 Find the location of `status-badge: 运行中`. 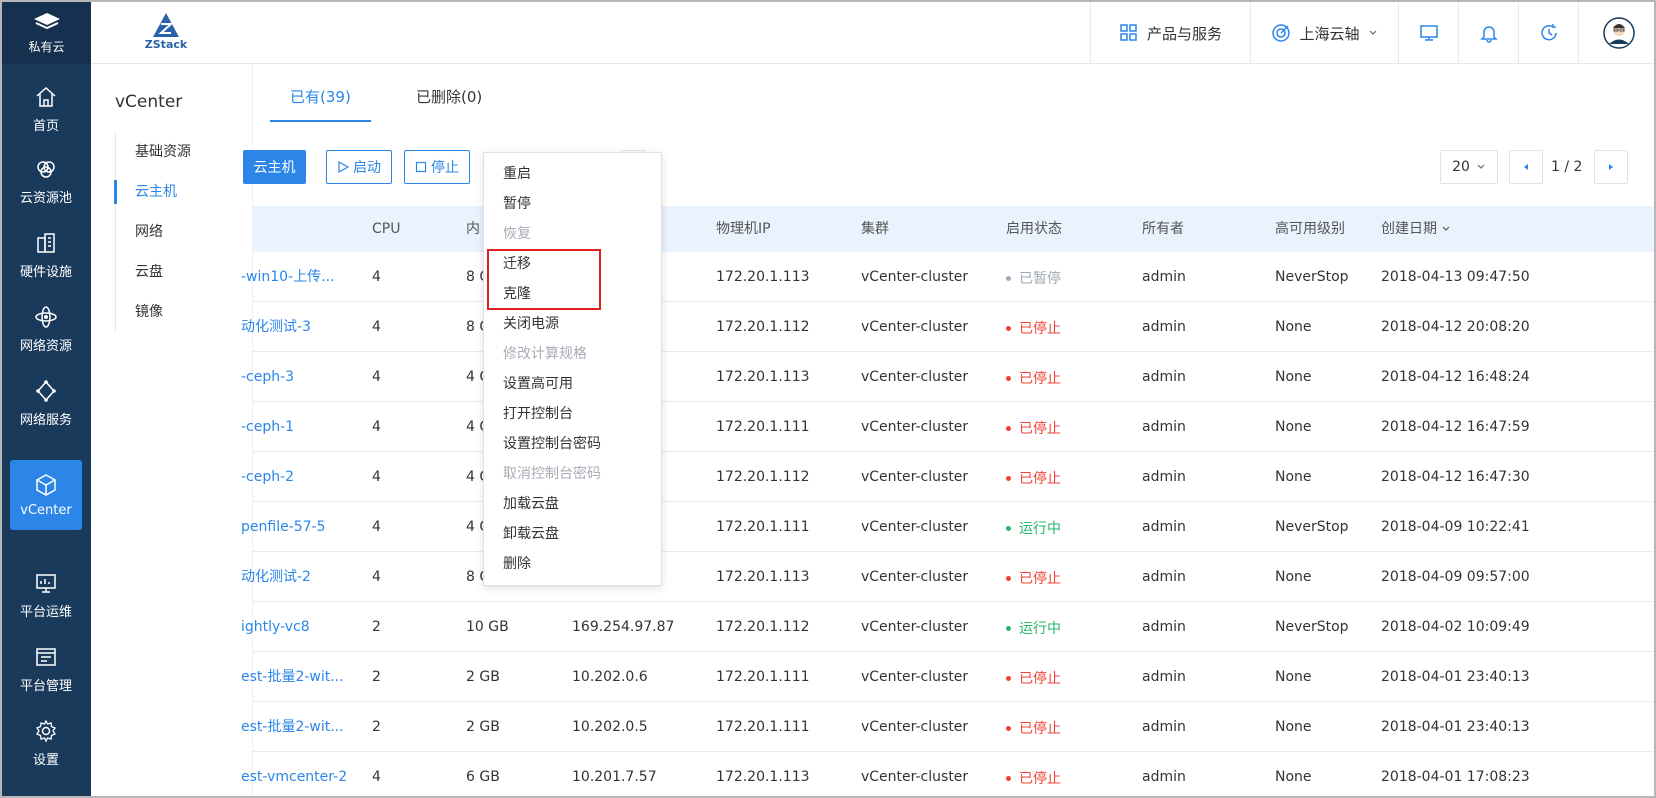

status-badge: 运行中 is located at coordinates (1033, 628).